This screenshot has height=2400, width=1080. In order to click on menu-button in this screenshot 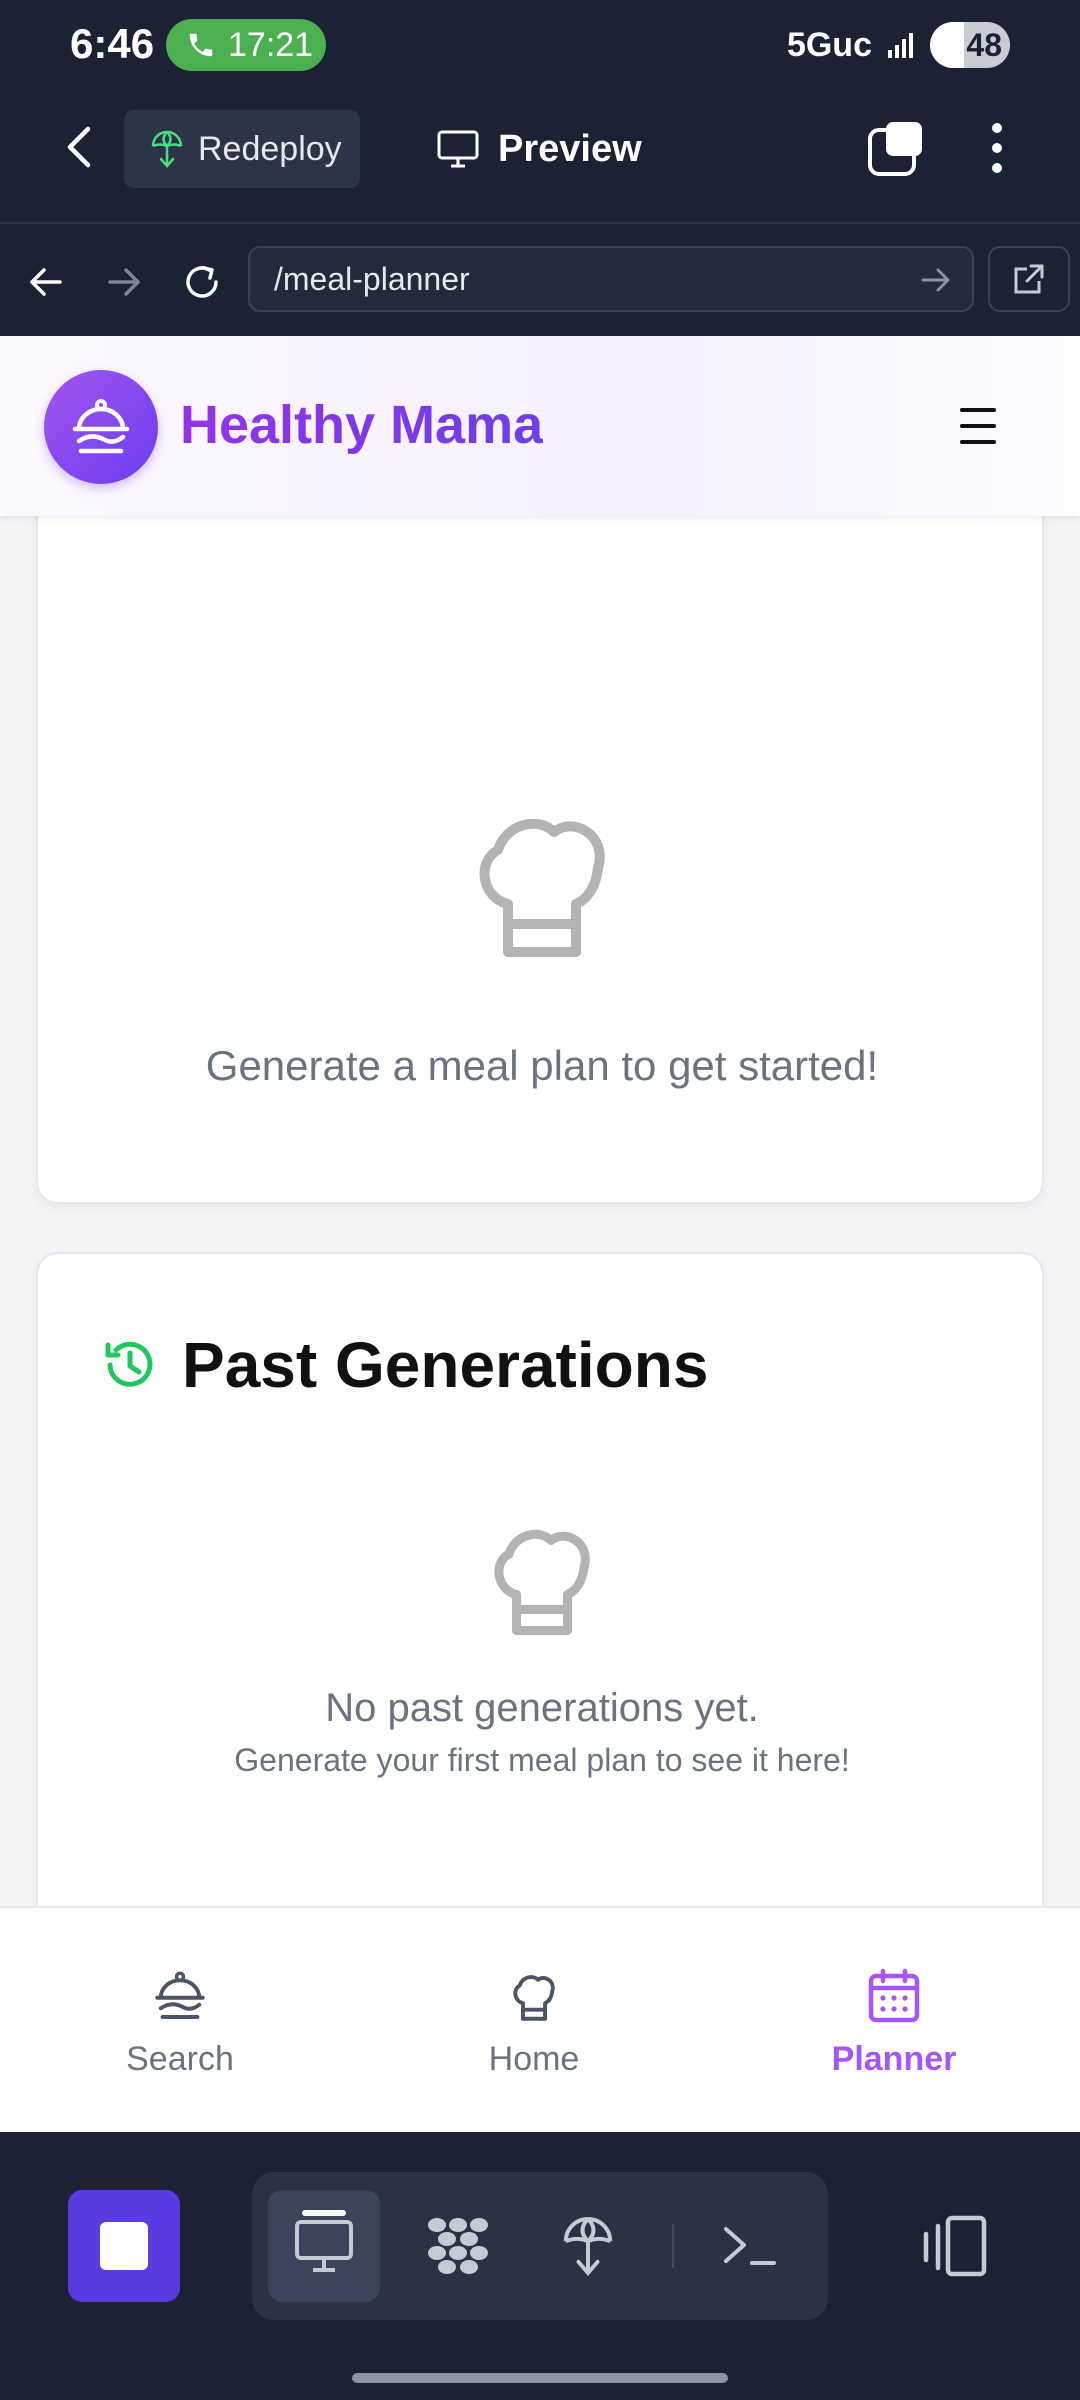, I will do `click(978, 426)`.